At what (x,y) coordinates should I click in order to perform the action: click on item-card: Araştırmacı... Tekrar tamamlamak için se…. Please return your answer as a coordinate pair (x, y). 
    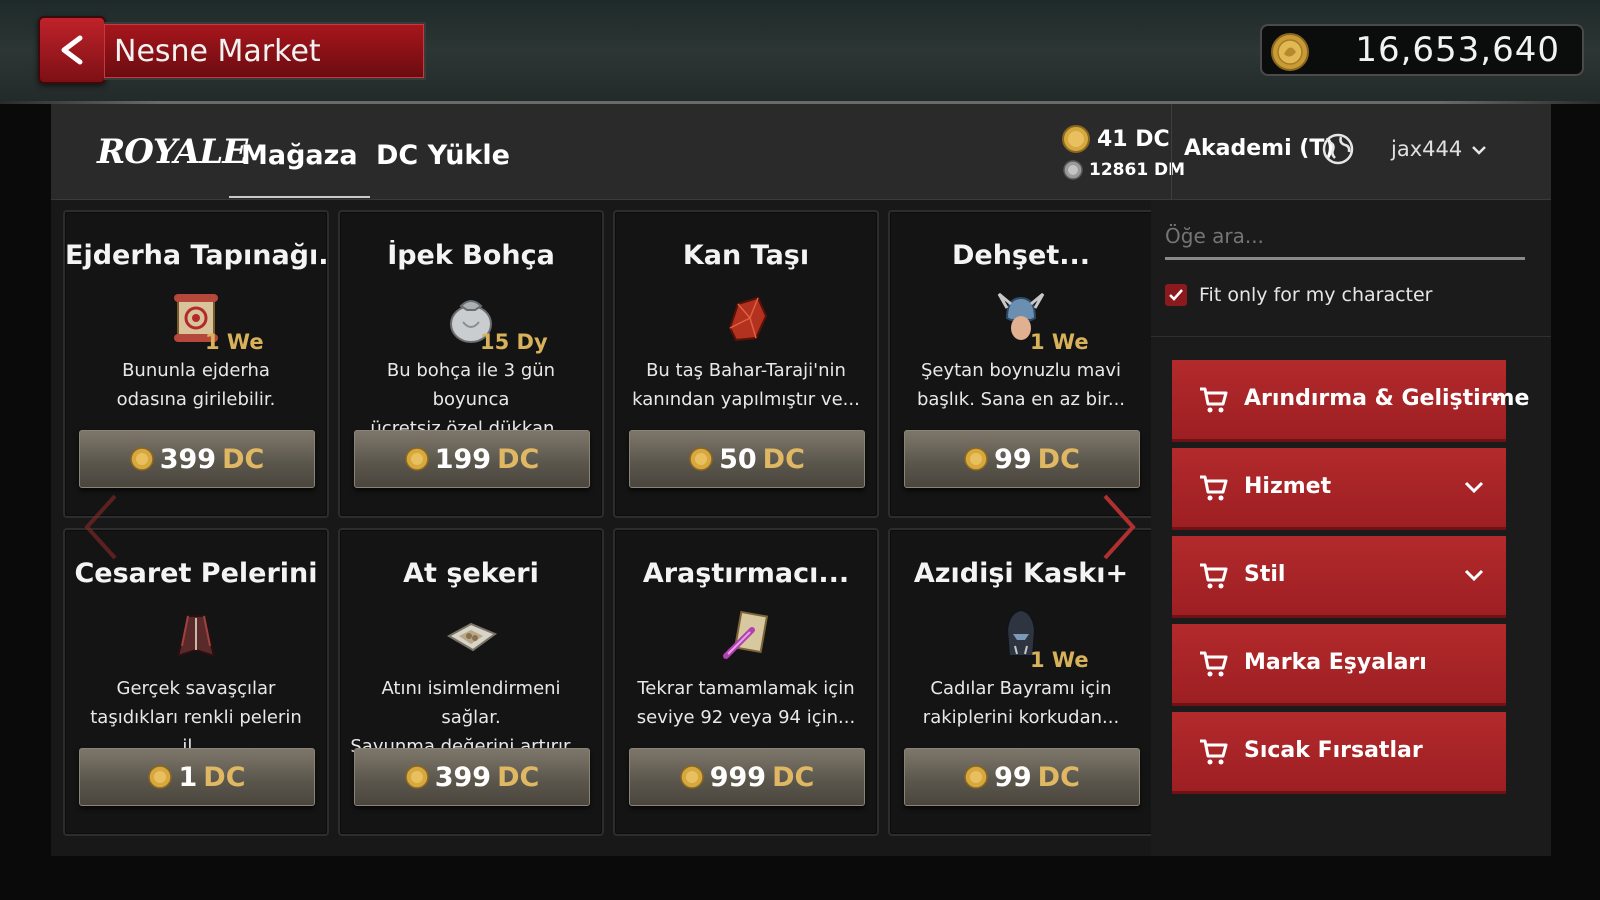
    Looking at the image, I should click on (746, 682).